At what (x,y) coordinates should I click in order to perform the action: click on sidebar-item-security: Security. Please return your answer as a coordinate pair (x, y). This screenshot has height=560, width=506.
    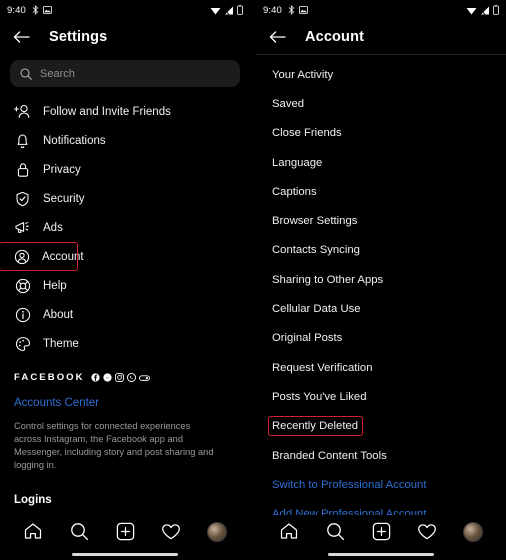
    Looking at the image, I should click on (125, 198).